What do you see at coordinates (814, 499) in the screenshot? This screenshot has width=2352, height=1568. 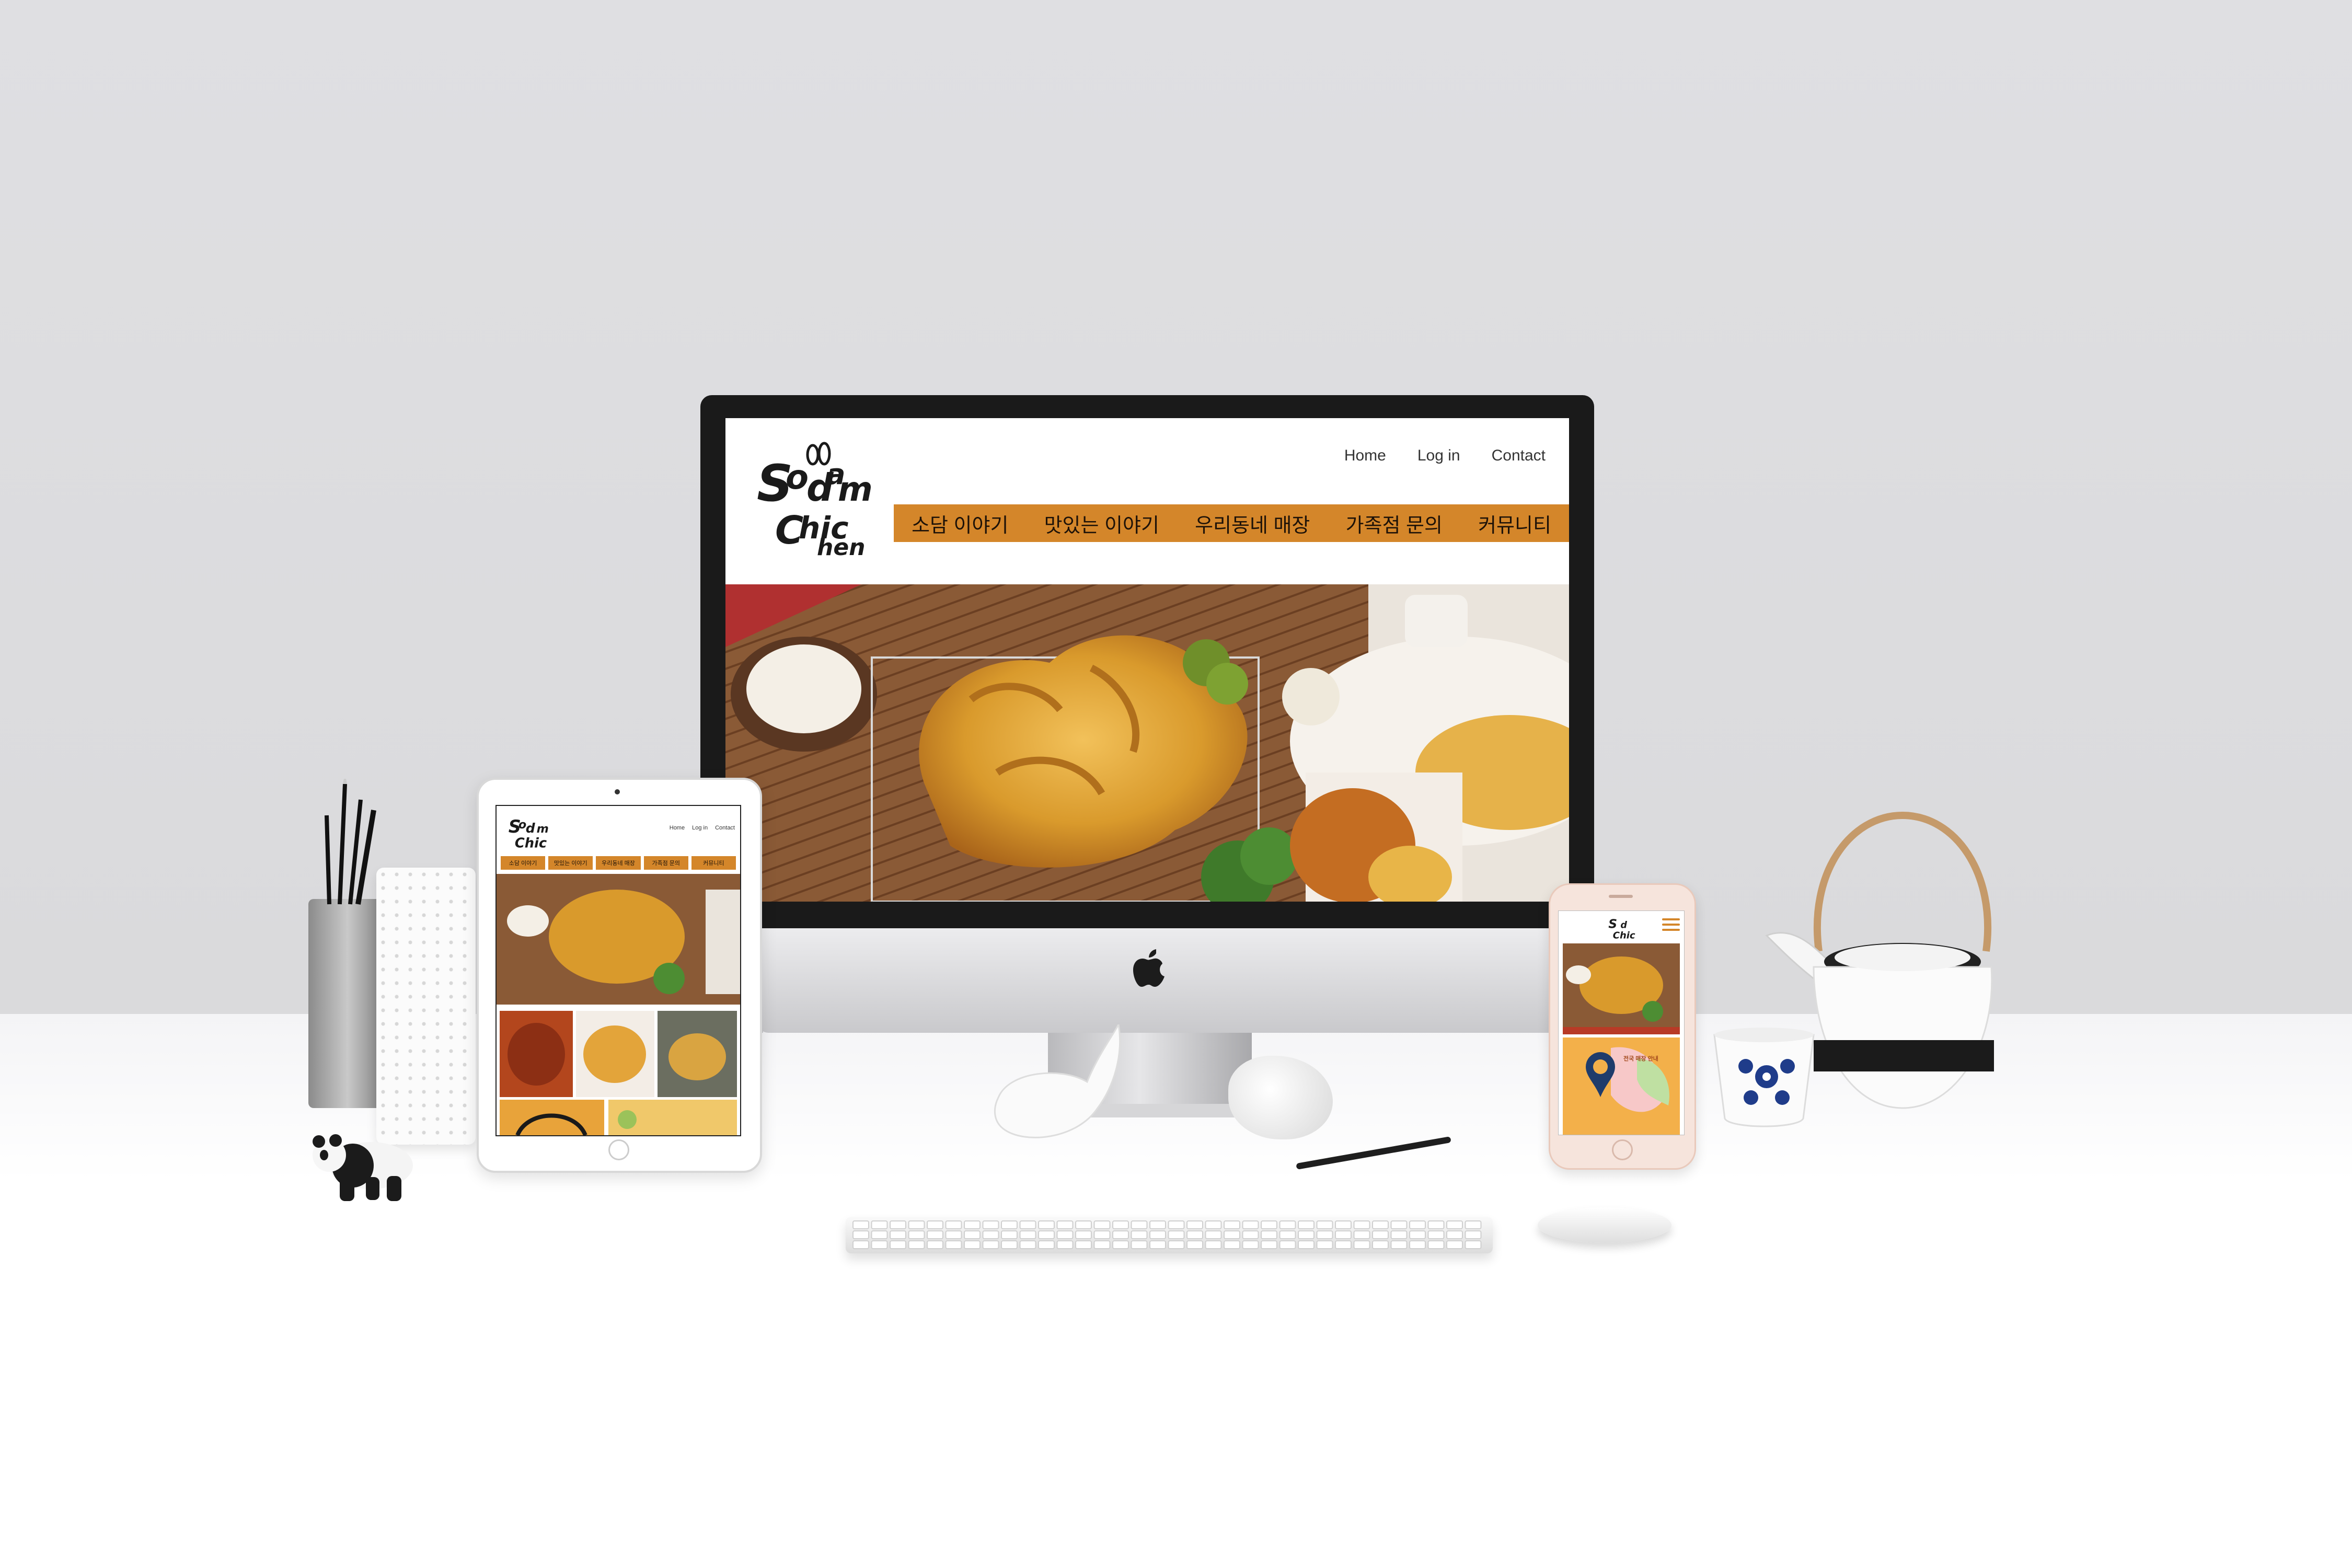 I see `sodam-chicken-logo: S o d a m C hic hen` at bounding box center [814, 499].